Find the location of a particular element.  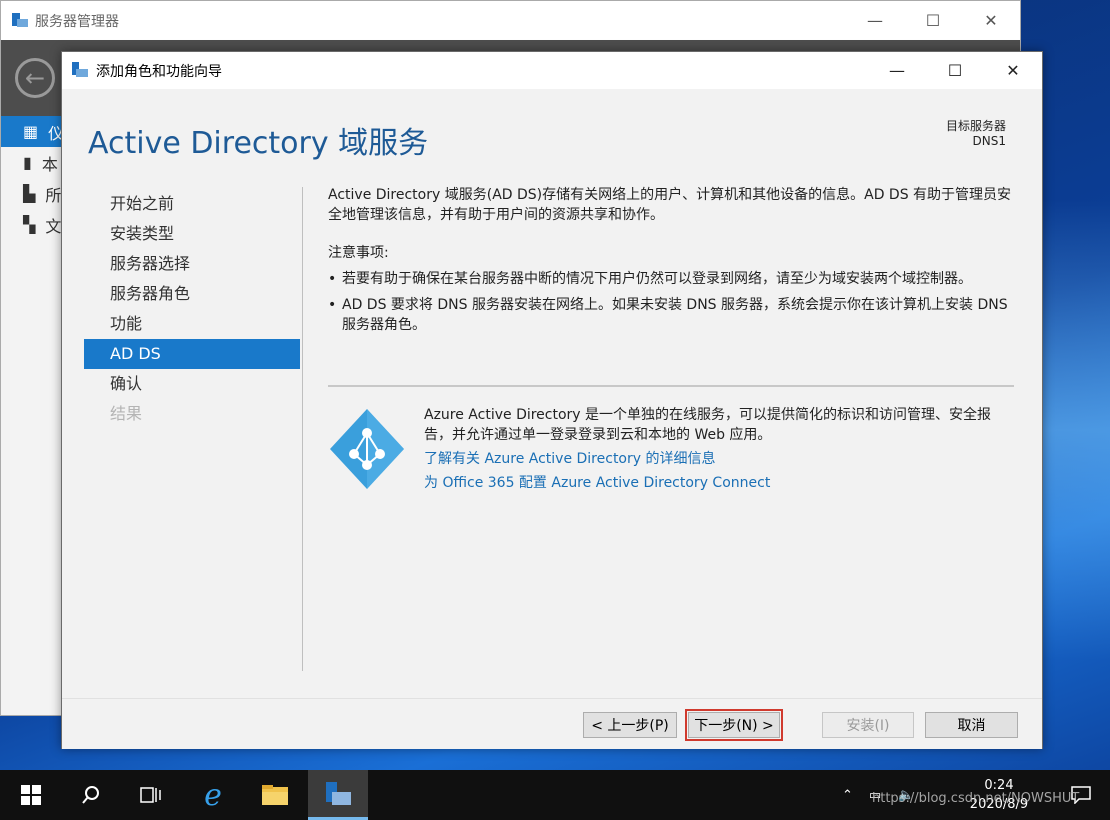

nav-item-server-selection: 服务器选择 is located at coordinates (192, 264).